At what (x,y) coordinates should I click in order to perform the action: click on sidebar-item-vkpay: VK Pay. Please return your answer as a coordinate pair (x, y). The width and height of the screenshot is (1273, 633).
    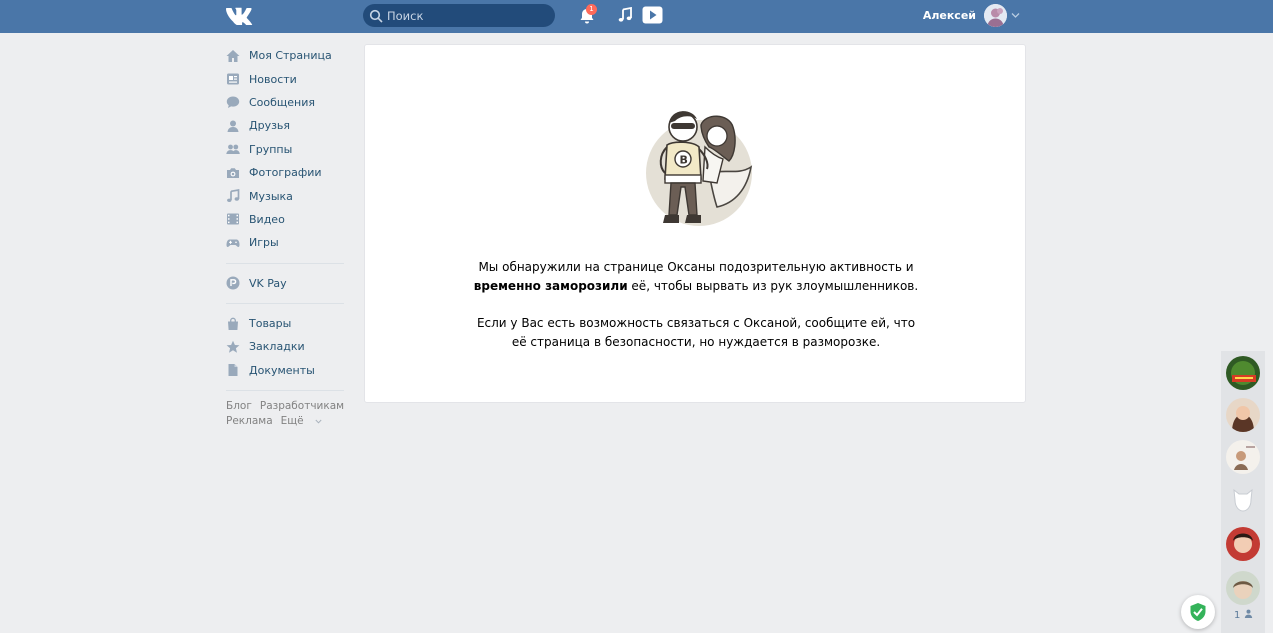
    Looking at the image, I should click on (285, 283).